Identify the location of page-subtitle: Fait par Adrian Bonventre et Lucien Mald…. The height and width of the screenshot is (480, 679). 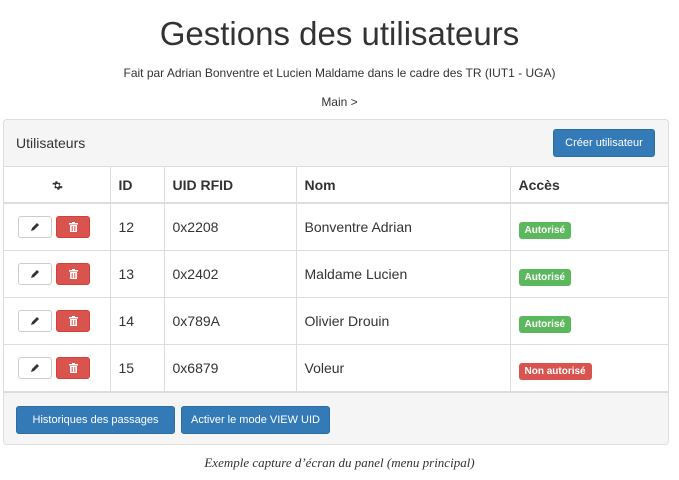
(339, 73).